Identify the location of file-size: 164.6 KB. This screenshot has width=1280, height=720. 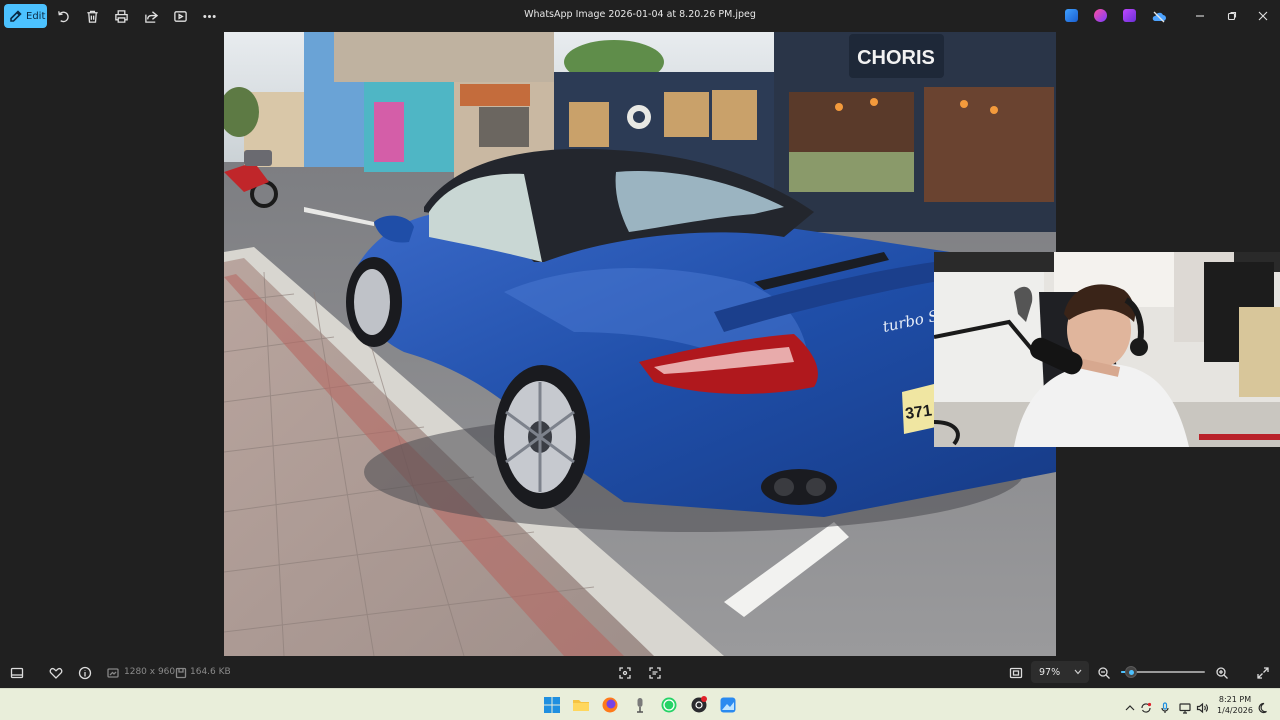
(210, 672).